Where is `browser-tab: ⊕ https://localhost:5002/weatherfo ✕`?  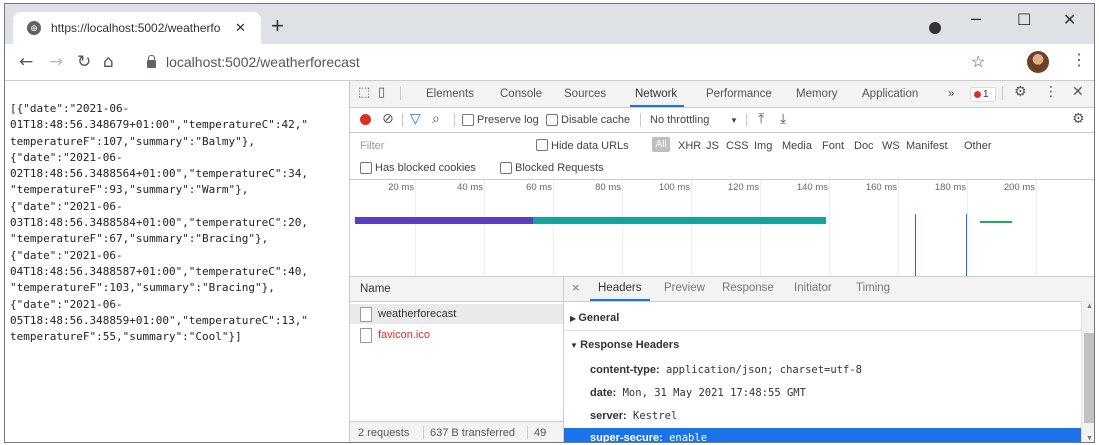
browser-tab: ⊕ https://localhost:5002/weatherfo ✕ is located at coordinates (137, 28).